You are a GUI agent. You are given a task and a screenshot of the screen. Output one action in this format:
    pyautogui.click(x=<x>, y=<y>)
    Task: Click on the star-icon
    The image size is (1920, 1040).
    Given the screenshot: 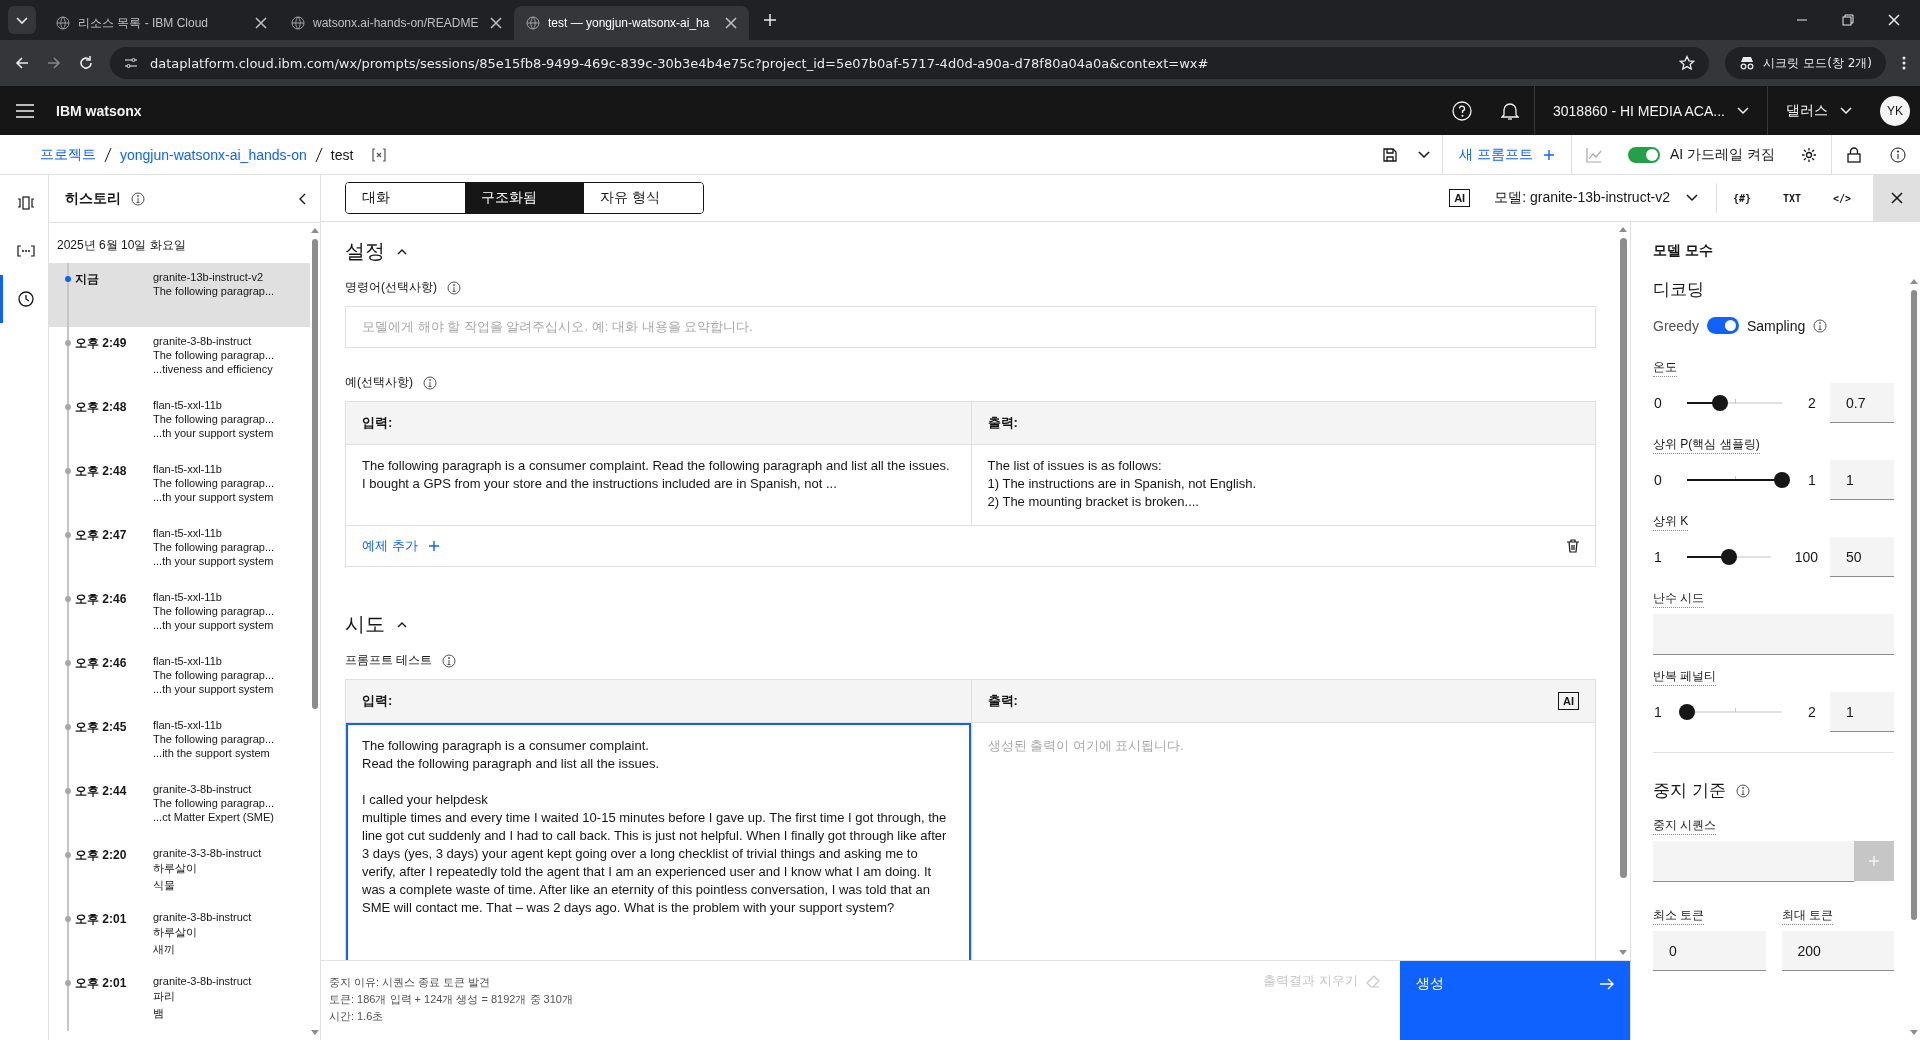 What is the action you would take?
    pyautogui.click(x=1687, y=63)
    